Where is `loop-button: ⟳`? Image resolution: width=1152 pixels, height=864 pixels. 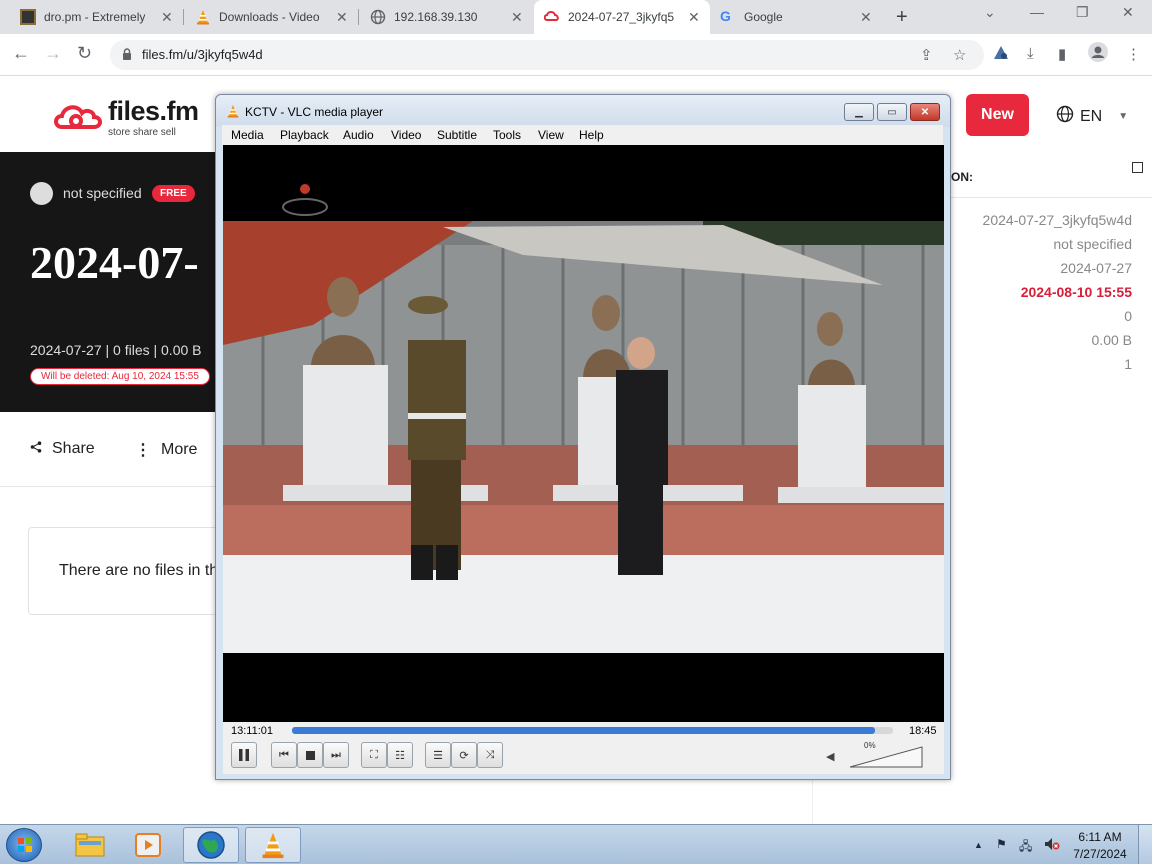
loop-button: ⟳ is located at coordinates (464, 755).